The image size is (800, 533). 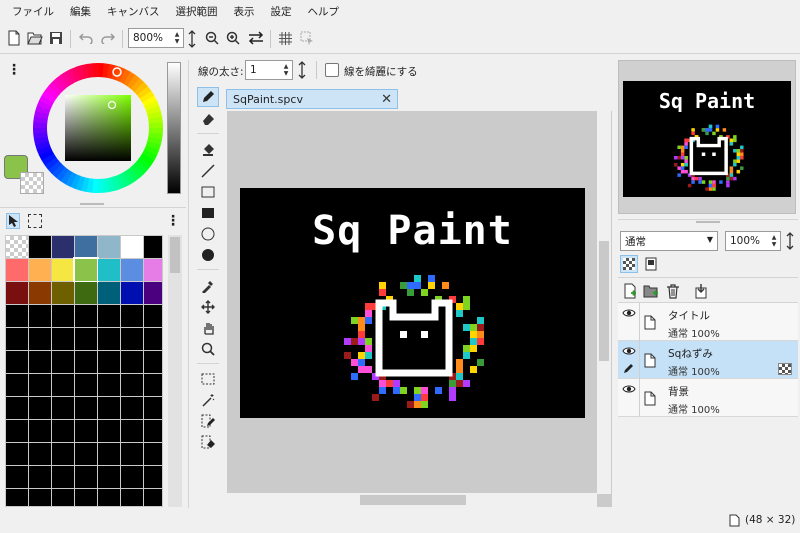 I want to click on ellipse-fill-tool-icon, so click(x=208, y=255).